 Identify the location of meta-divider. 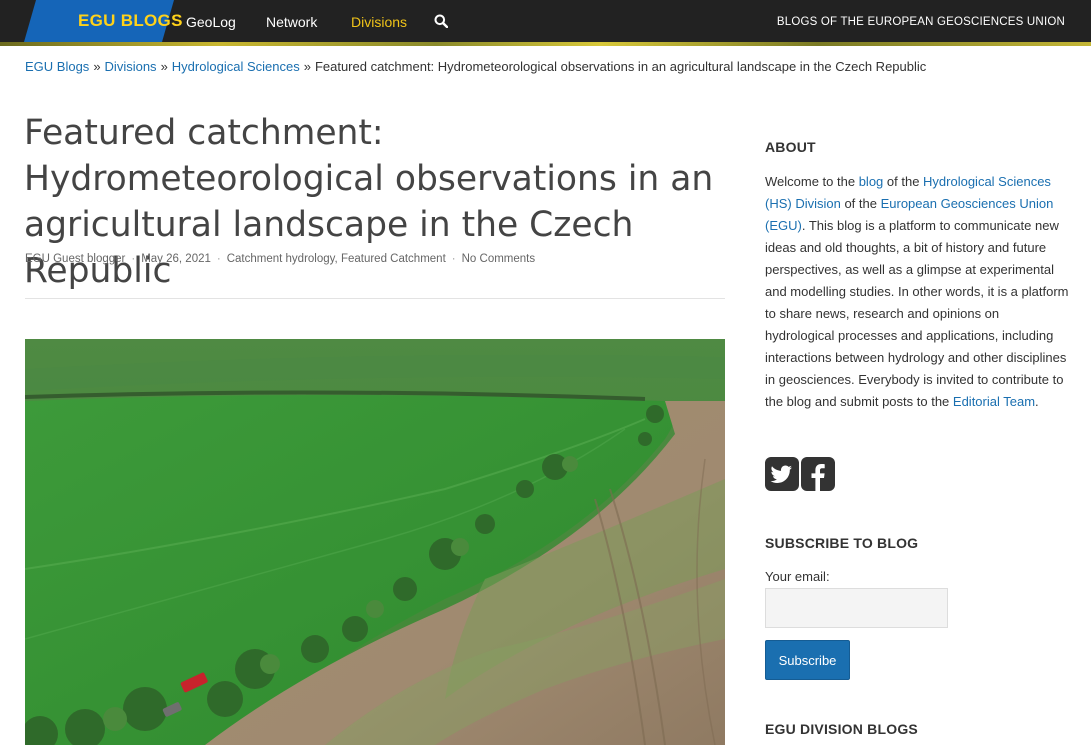
(375, 298).